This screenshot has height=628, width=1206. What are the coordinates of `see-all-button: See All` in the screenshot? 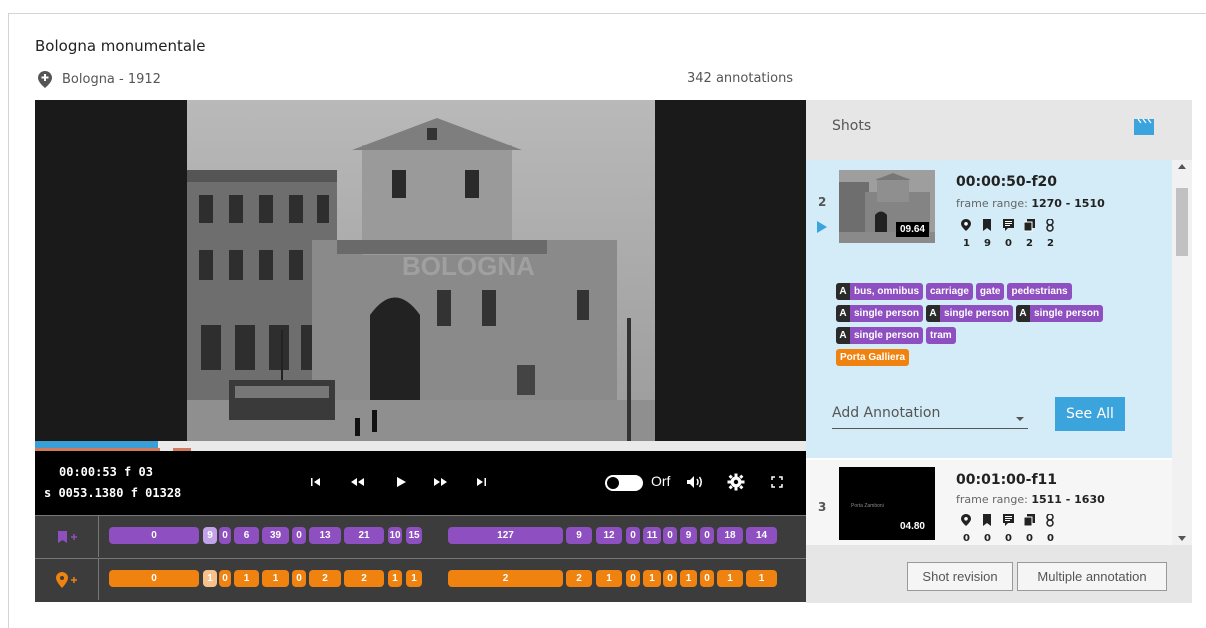 It's located at (1090, 414).